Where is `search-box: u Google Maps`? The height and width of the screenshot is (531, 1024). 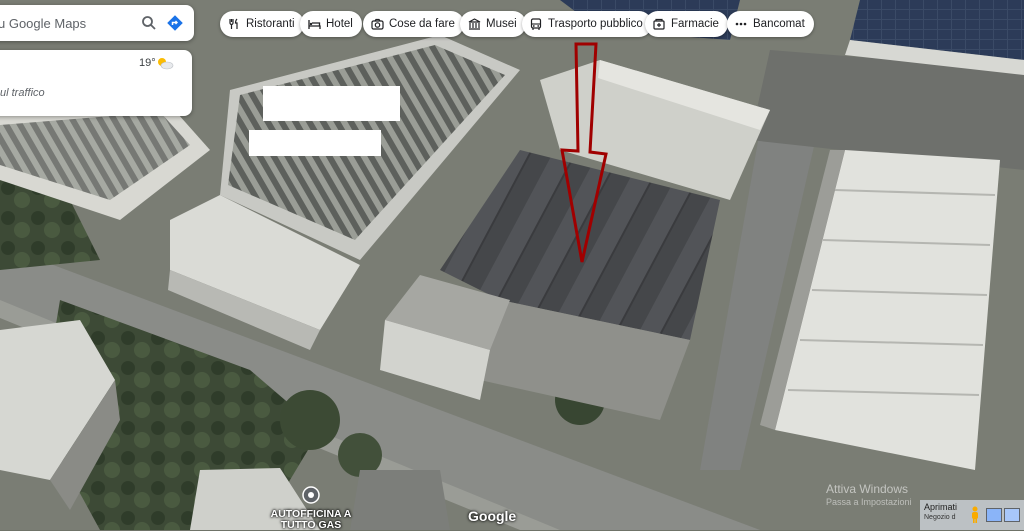
search-box: u Google Maps is located at coordinates (97, 23).